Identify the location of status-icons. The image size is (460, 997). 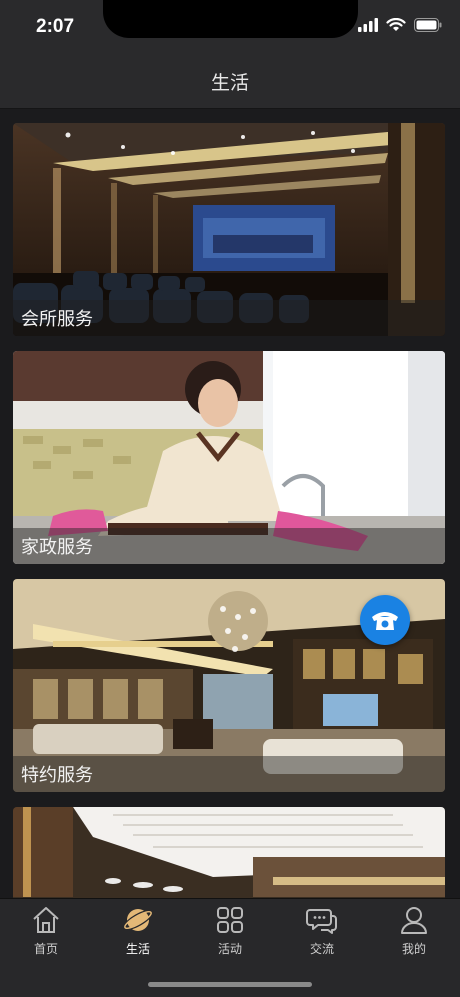
(400, 25).